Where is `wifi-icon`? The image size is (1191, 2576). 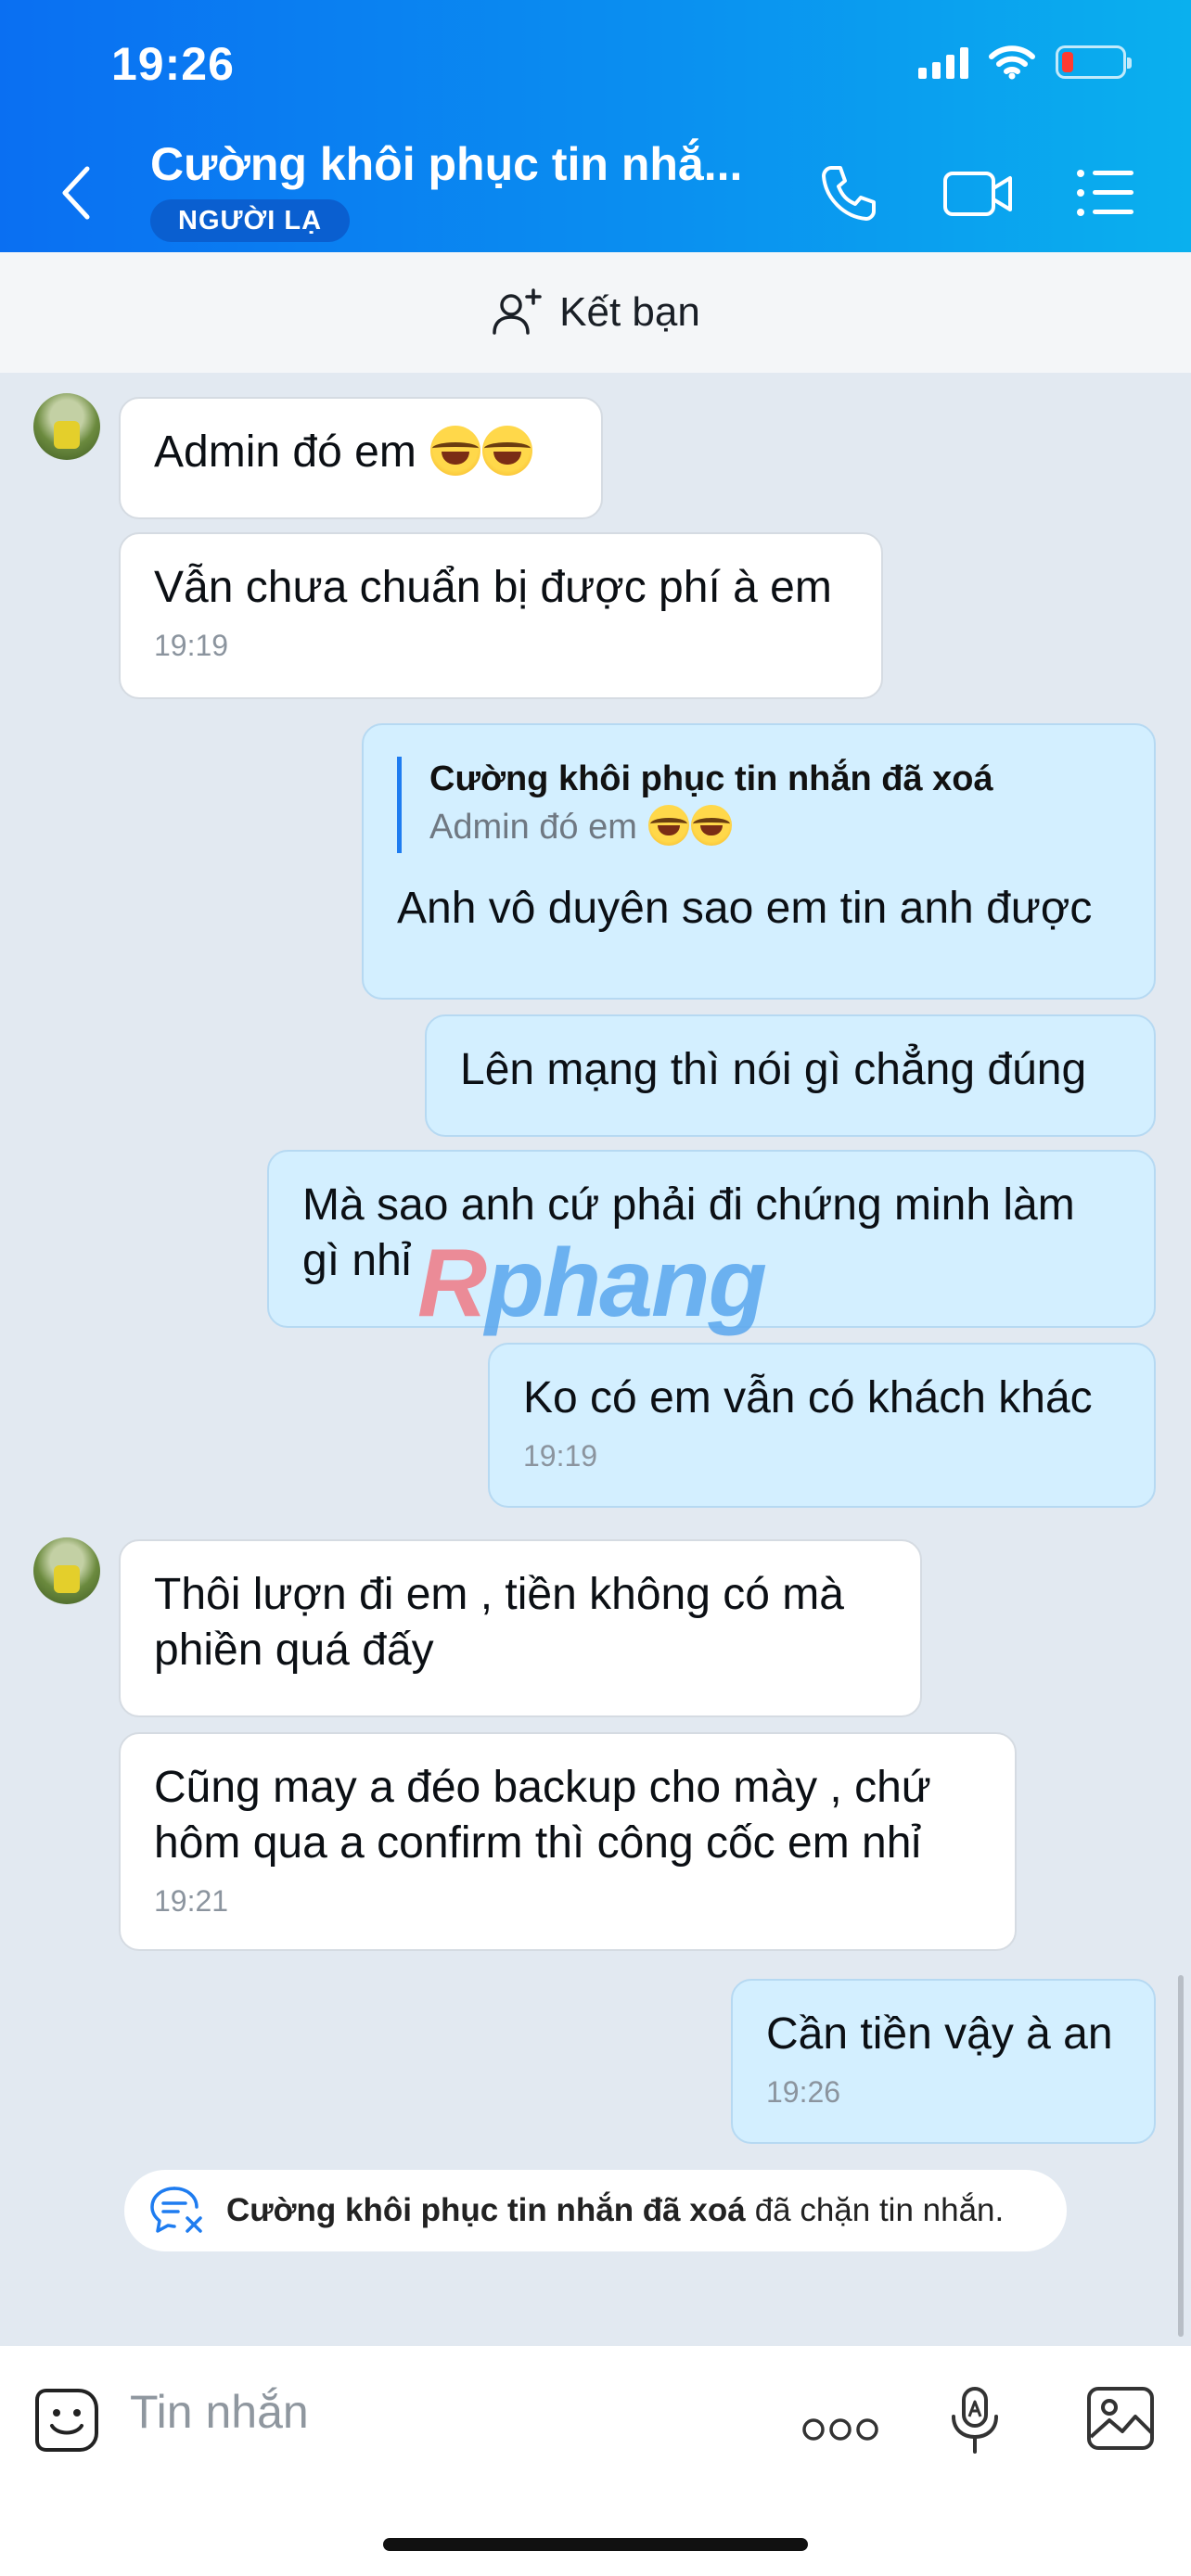 wifi-icon is located at coordinates (1012, 62).